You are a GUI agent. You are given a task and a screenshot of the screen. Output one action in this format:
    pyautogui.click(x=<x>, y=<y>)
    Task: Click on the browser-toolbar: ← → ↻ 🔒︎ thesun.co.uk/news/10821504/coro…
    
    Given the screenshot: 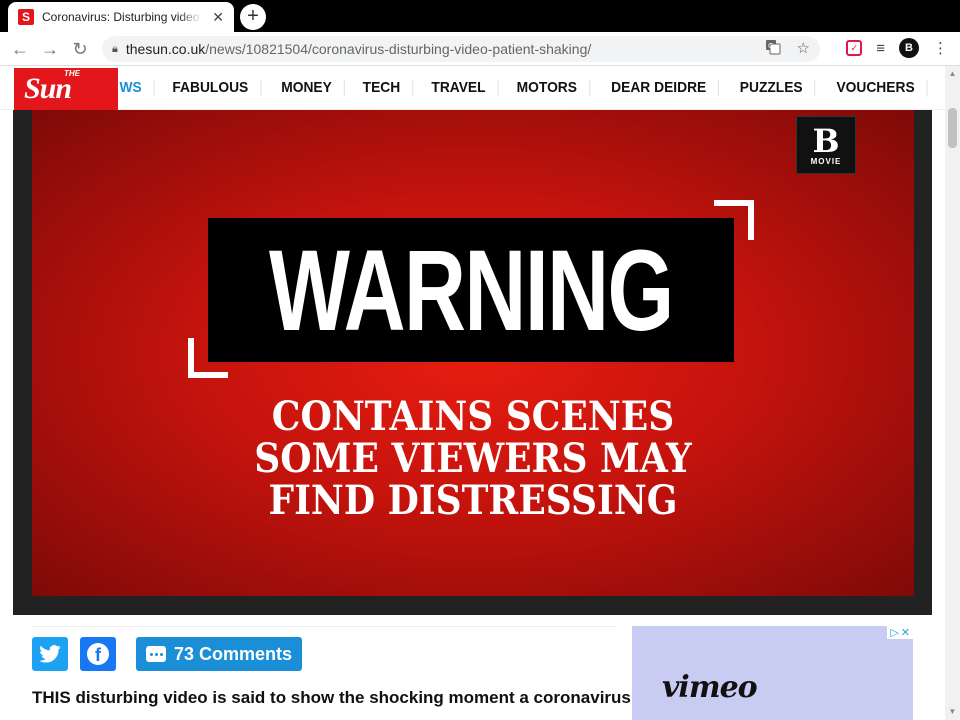 What is the action you would take?
    pyautogui.click(x=480, y=49)
    